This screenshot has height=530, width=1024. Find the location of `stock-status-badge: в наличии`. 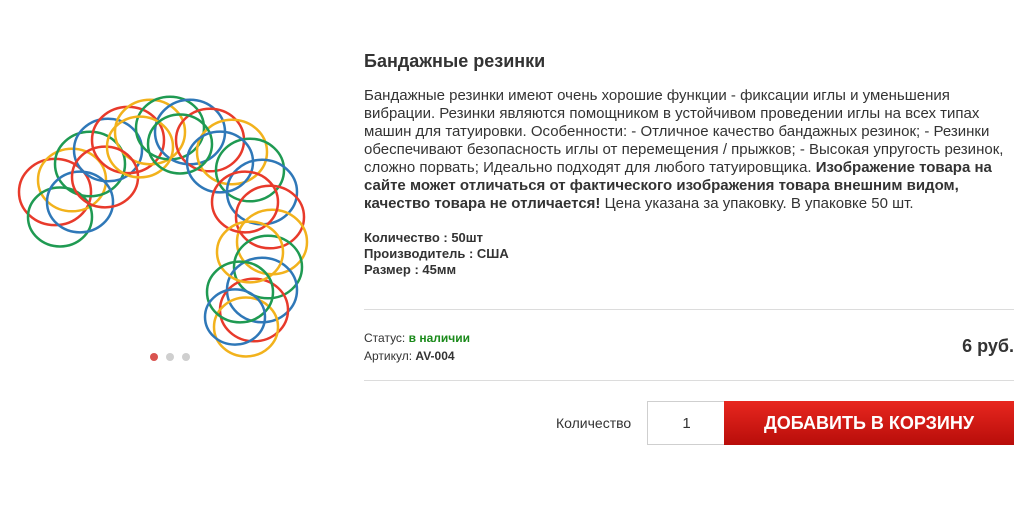

stock-status-badge: в наличии is located at coordinates (439, 338).